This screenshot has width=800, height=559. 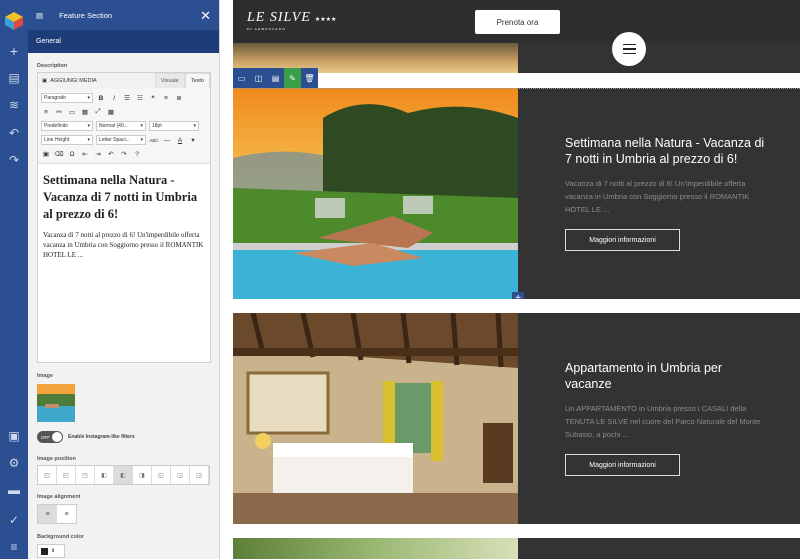 What do you see at coordinates (14, 436) in the screenshot?
I see `responsive-icon: ▣` at bounding box center [14, 436].